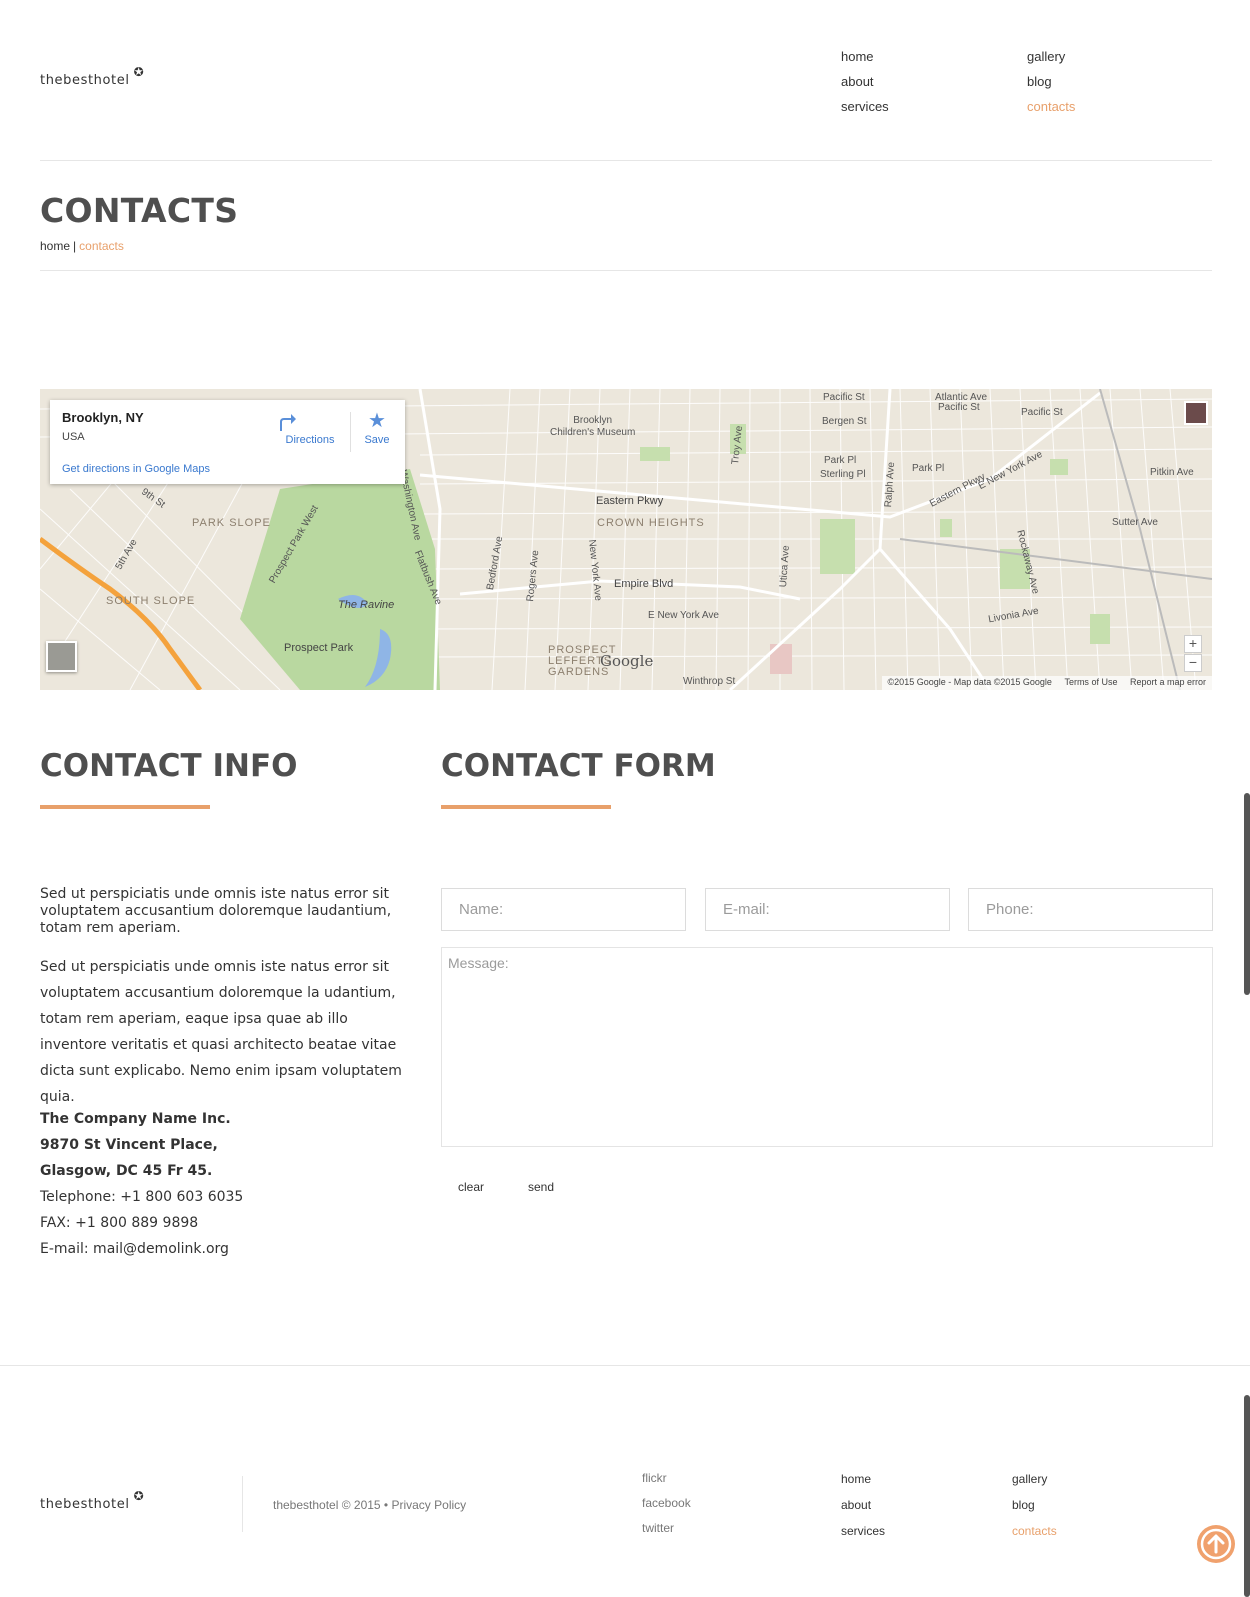 This screenshot has width=1250, height=1597. What do you see at coordinates (683, 615) in the screenshot?
I see `map-label-e-new-york-ave-2: E New York Ave` at bounding box center [683, 615].